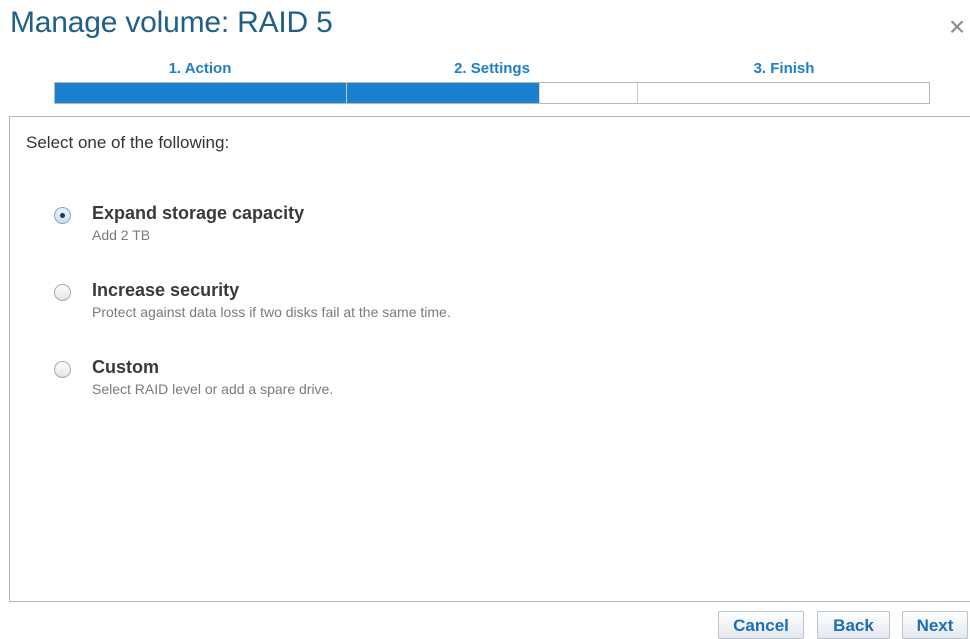  I want to click on step-remaining-settings, so click(588, 93).